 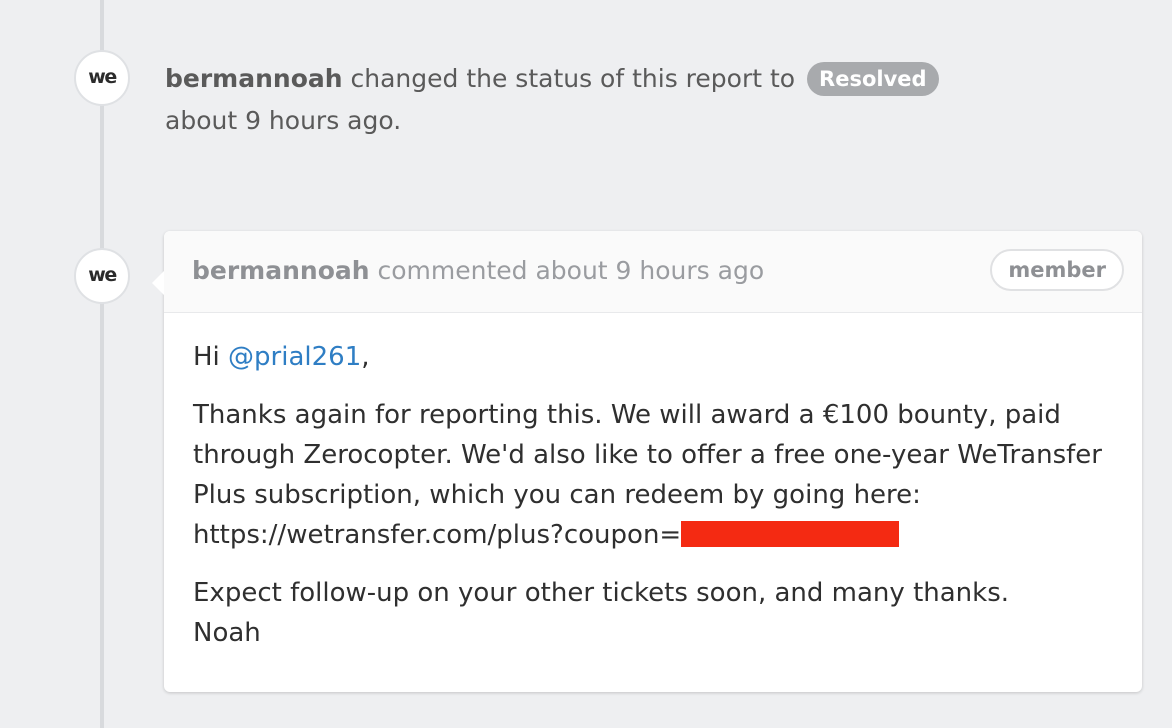 What do you see at coordinates (571, 270) in the screenshot?
I see `comment-action-text: commented about 9 hours ago` at bounding box center [571, 270].